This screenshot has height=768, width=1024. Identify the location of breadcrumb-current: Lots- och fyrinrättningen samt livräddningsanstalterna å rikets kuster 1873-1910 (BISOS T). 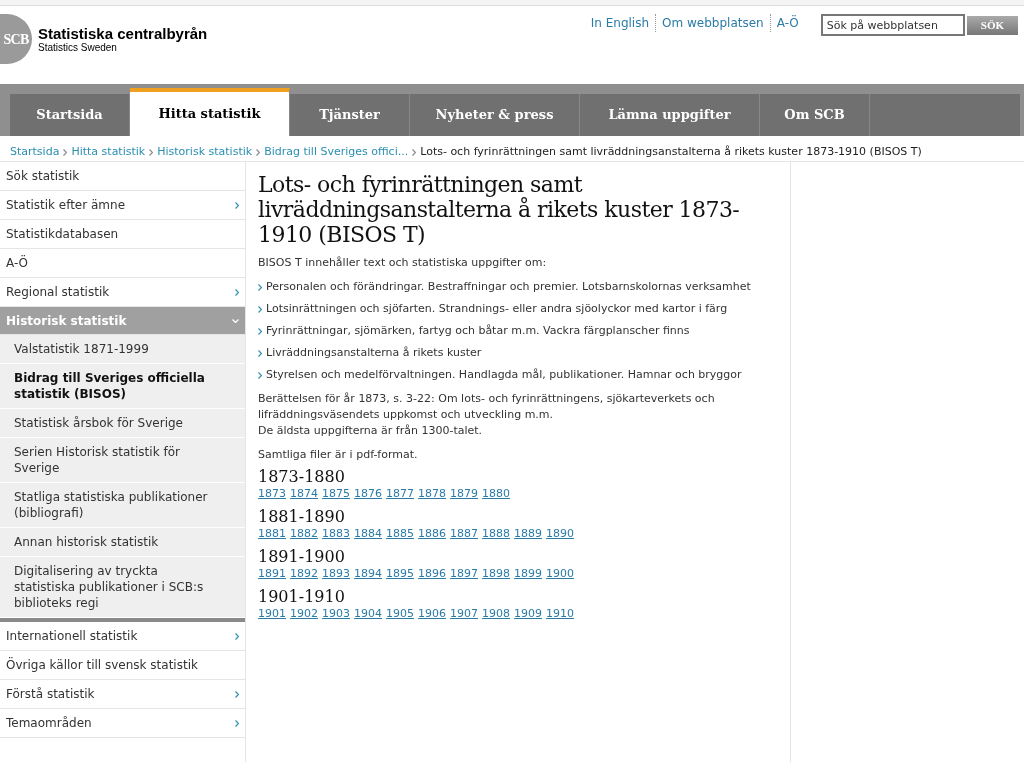
(671, 151).